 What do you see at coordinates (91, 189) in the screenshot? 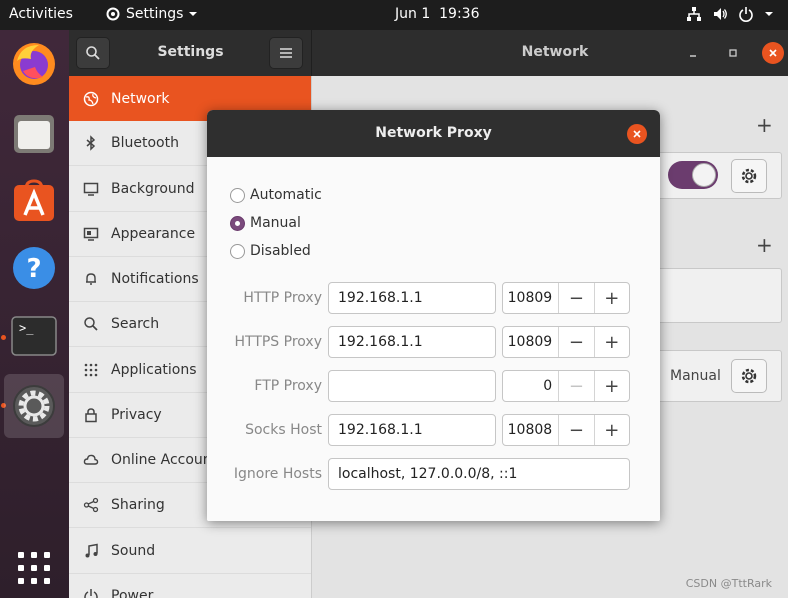
I see `background-icon` at bounding box center [91, 189].